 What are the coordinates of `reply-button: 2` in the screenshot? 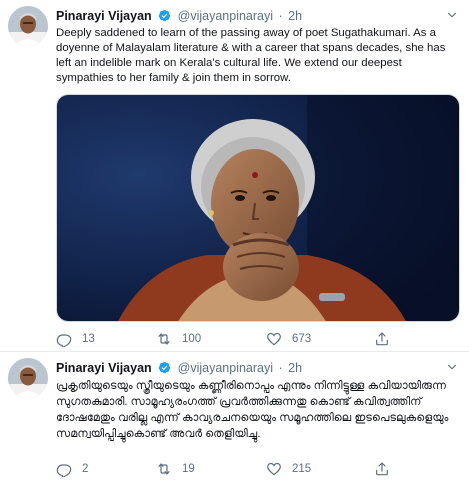 It's located at (72, 469).